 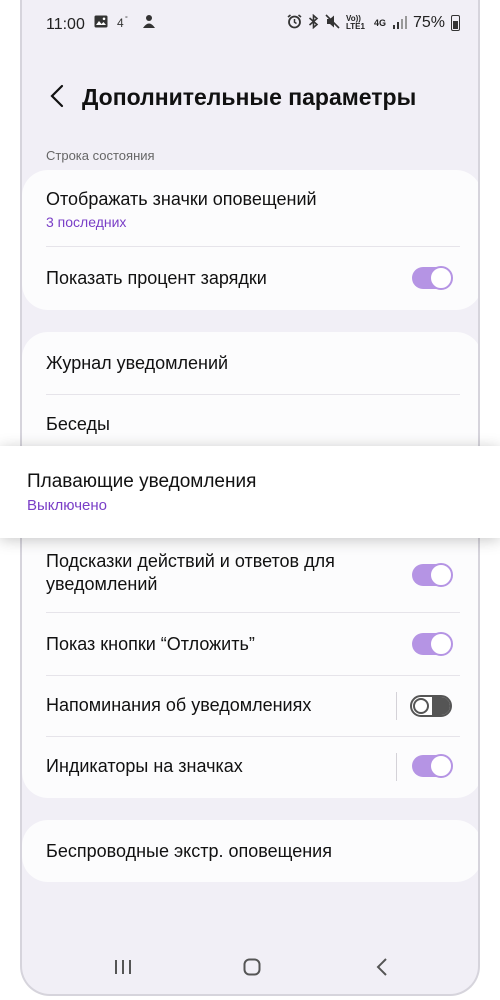 What do you see at coordinates (100, 155) in the screenshot?
I see `section-label-status-bar: Строка состояния` at bounding box center [100, 155].